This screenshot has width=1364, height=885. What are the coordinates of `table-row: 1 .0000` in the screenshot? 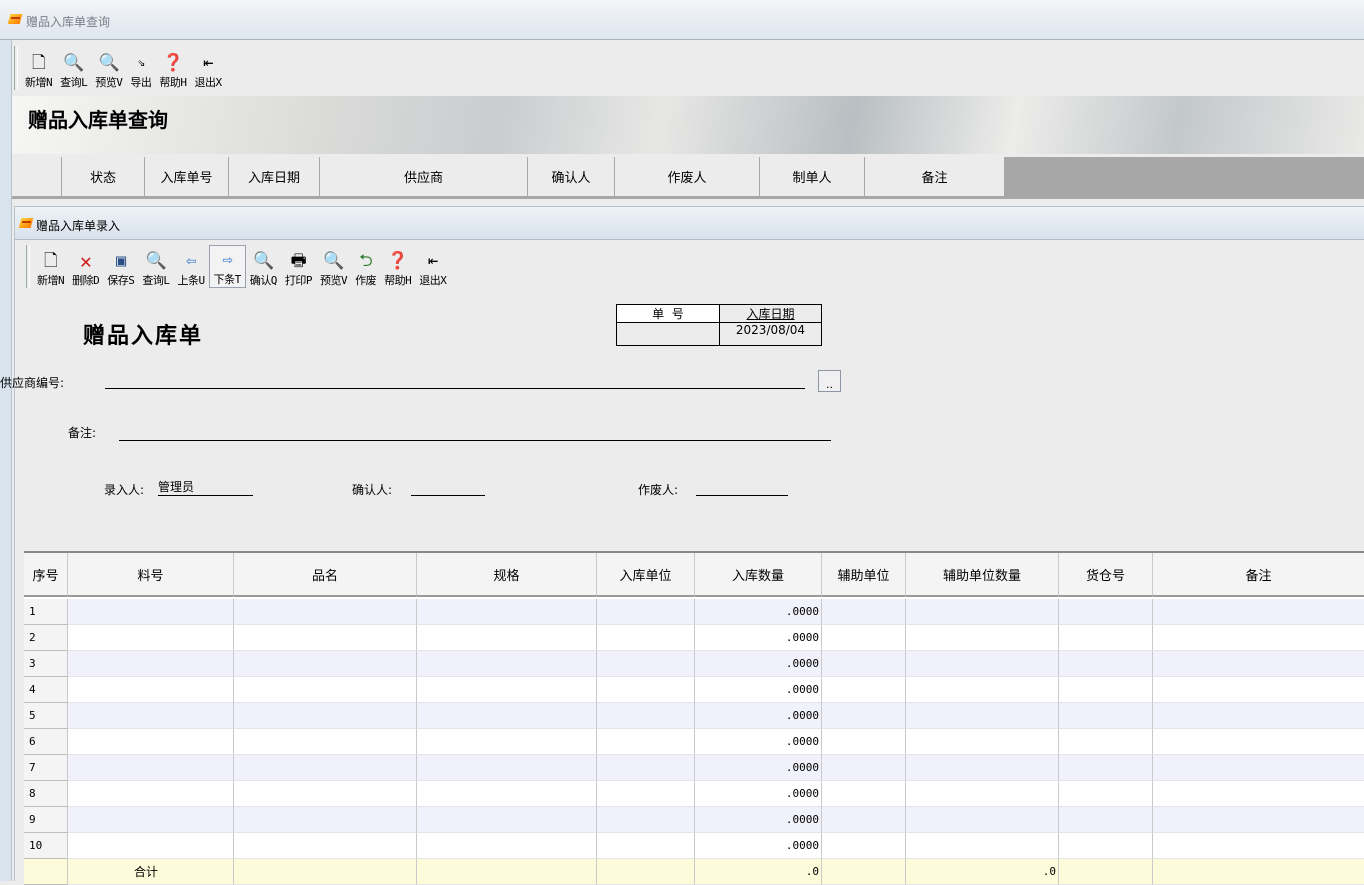 It's located at (694, 612).